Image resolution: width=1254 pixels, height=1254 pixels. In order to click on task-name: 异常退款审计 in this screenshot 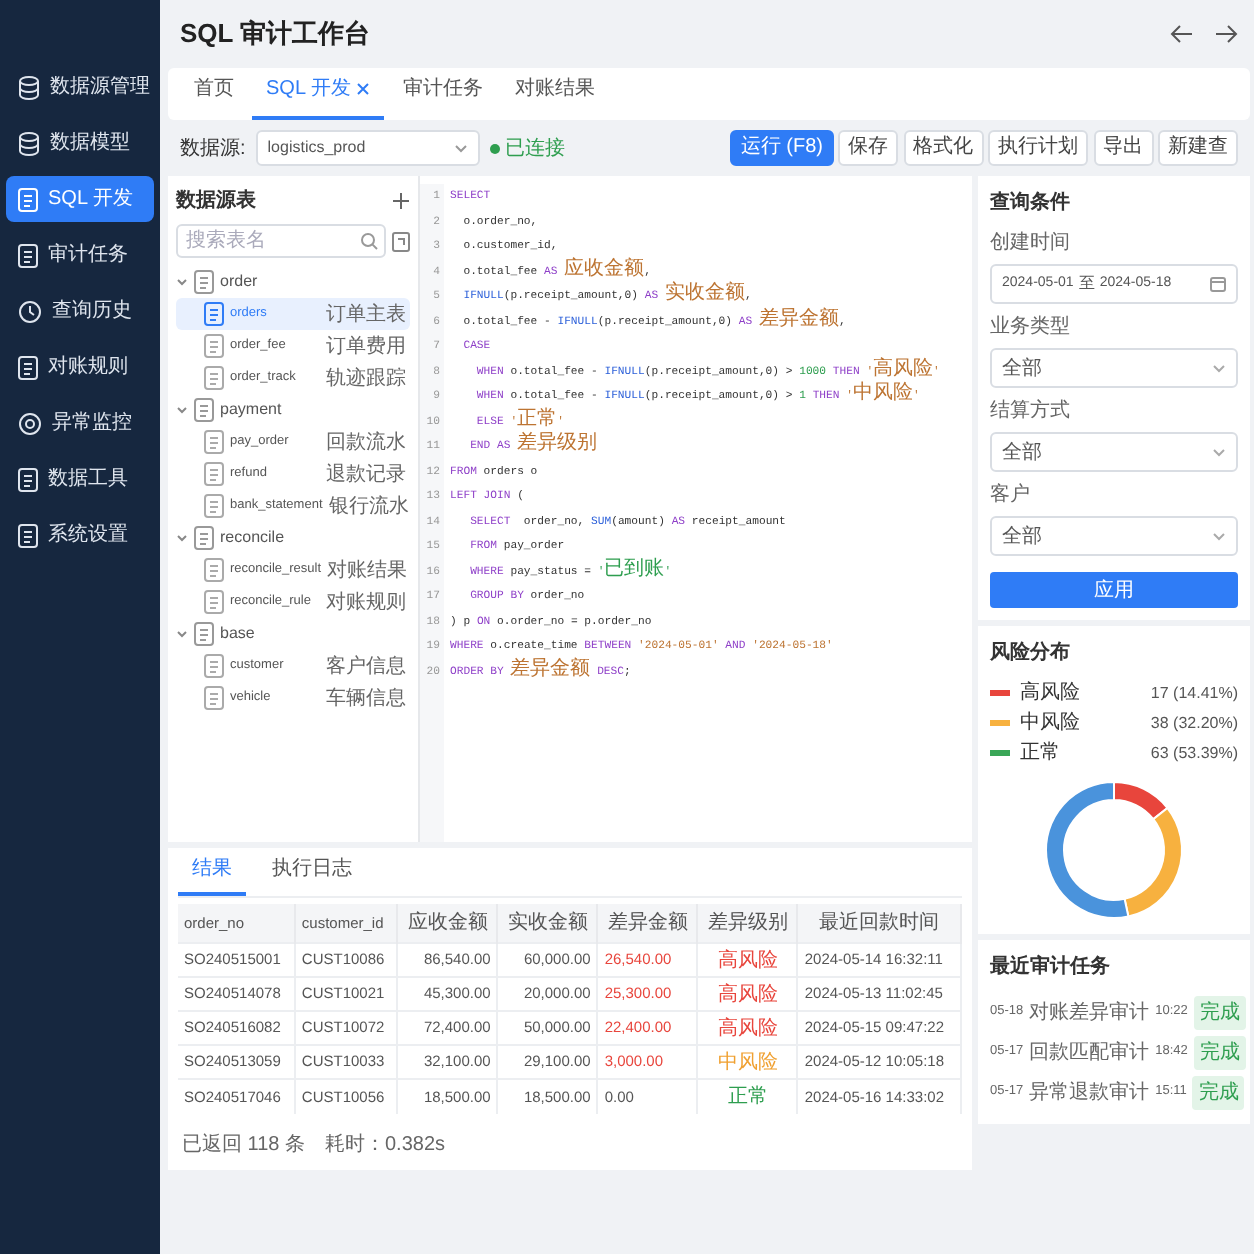, I will do `click(1089, 1093)`.